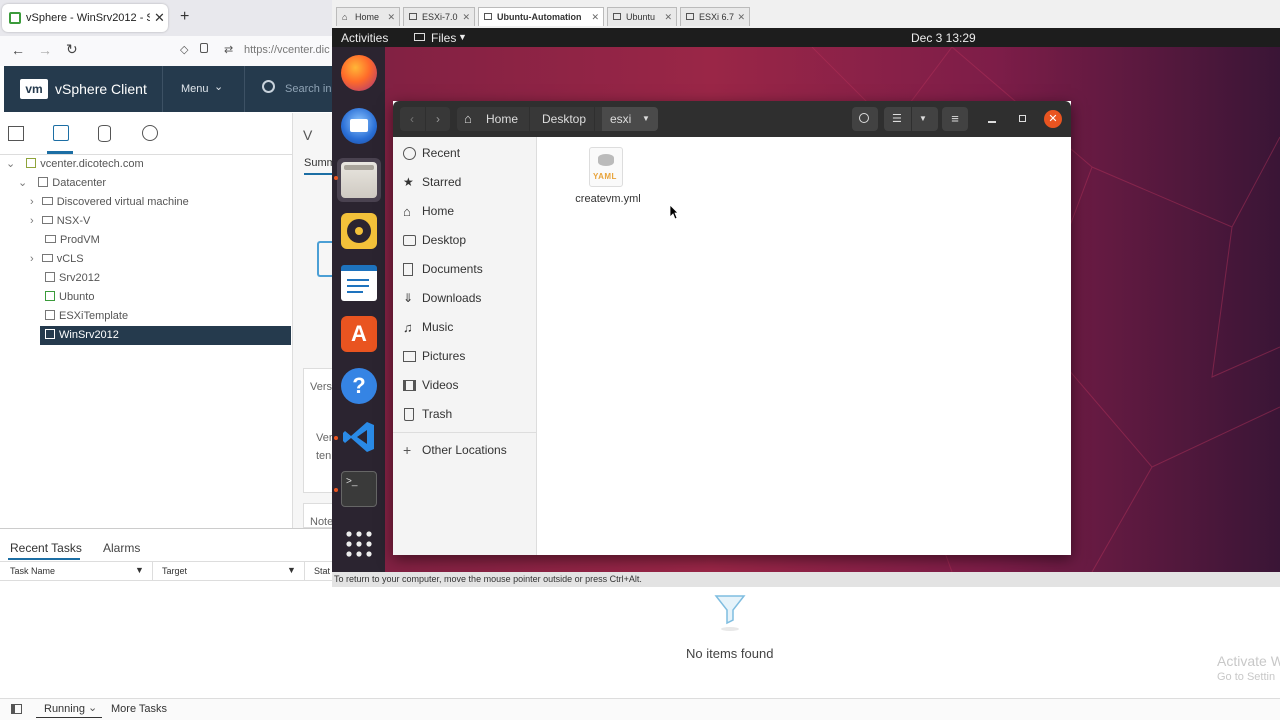  What do you see at coordinates (564, 119) in the screenshot?
I see `path-desktop: Desktop` at bounding box center [564, 119].